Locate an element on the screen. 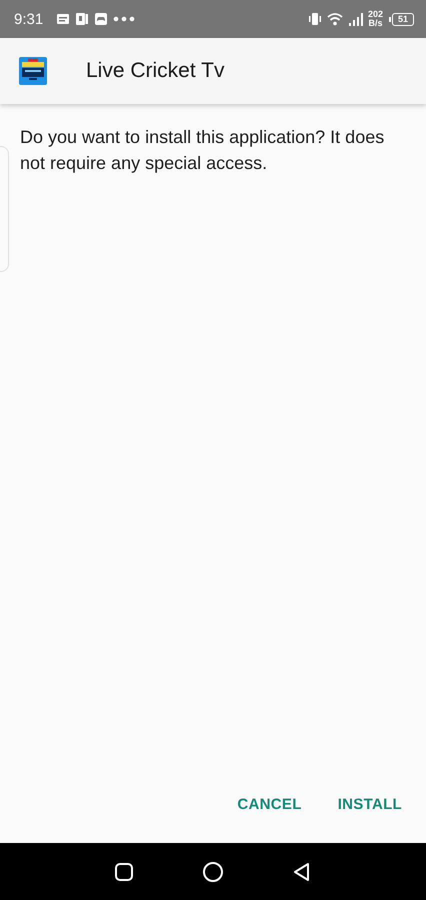  more-icon is located at coordinates (124, 19).